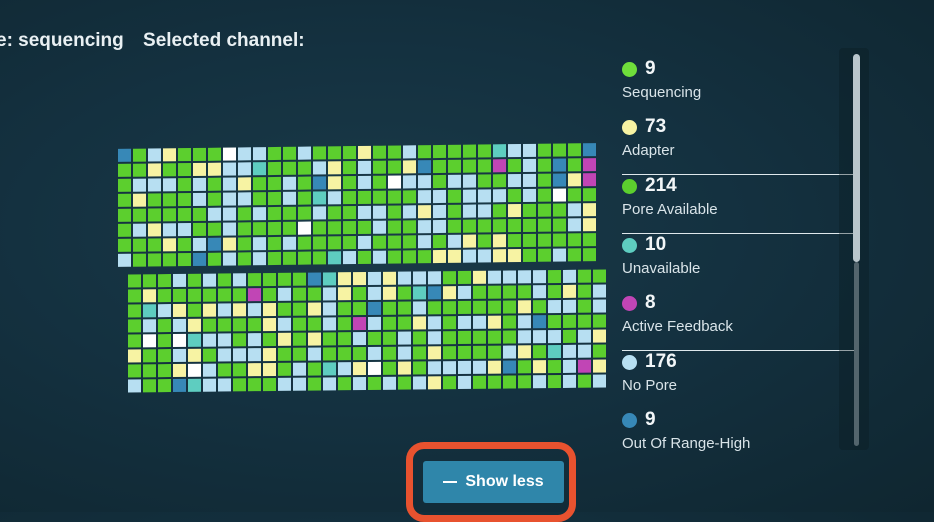 This screenshot has height=522, width=934. I want to click on scrollbar-thumb, so click(856, 158).